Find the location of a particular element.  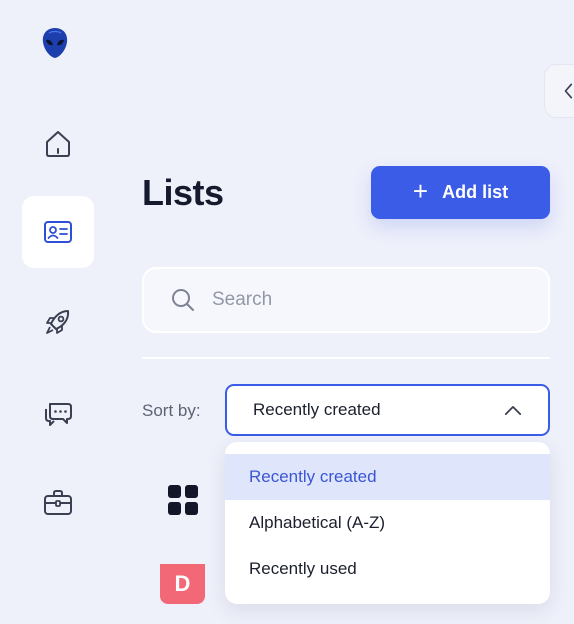

collapse-sidebar-button is located at coordinates (559, 91).